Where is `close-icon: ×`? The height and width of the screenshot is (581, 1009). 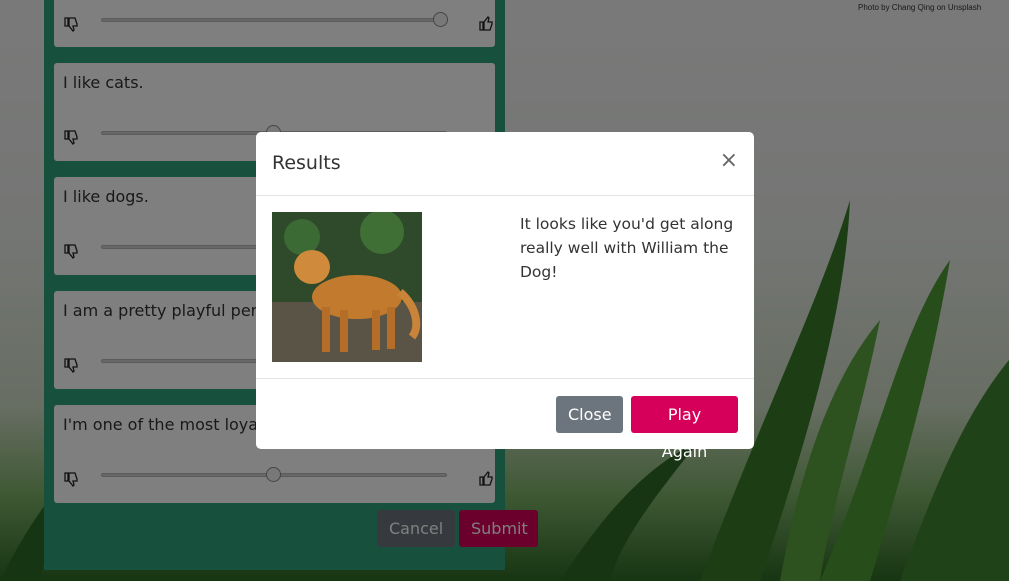 close-icon: × is located at coordinates (729, 161).